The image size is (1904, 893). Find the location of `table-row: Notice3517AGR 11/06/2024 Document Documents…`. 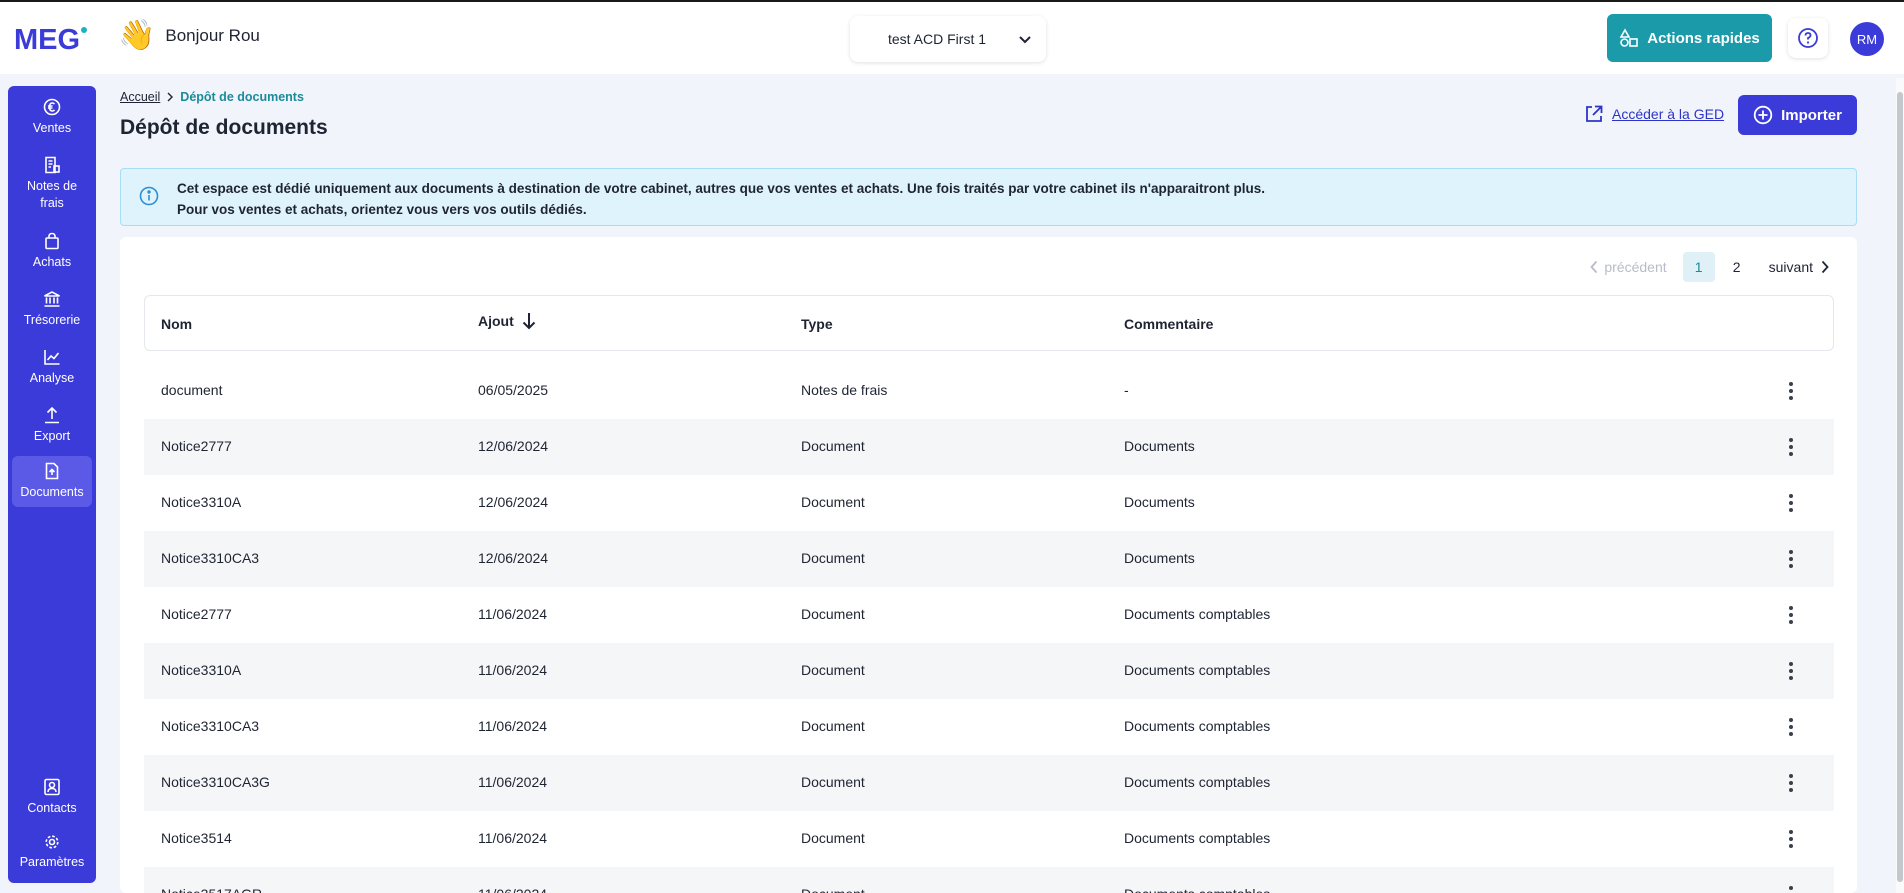

table-row: Notice3517AGR 11/06/2024 Document Documents… is located at coordinates (989, 880).